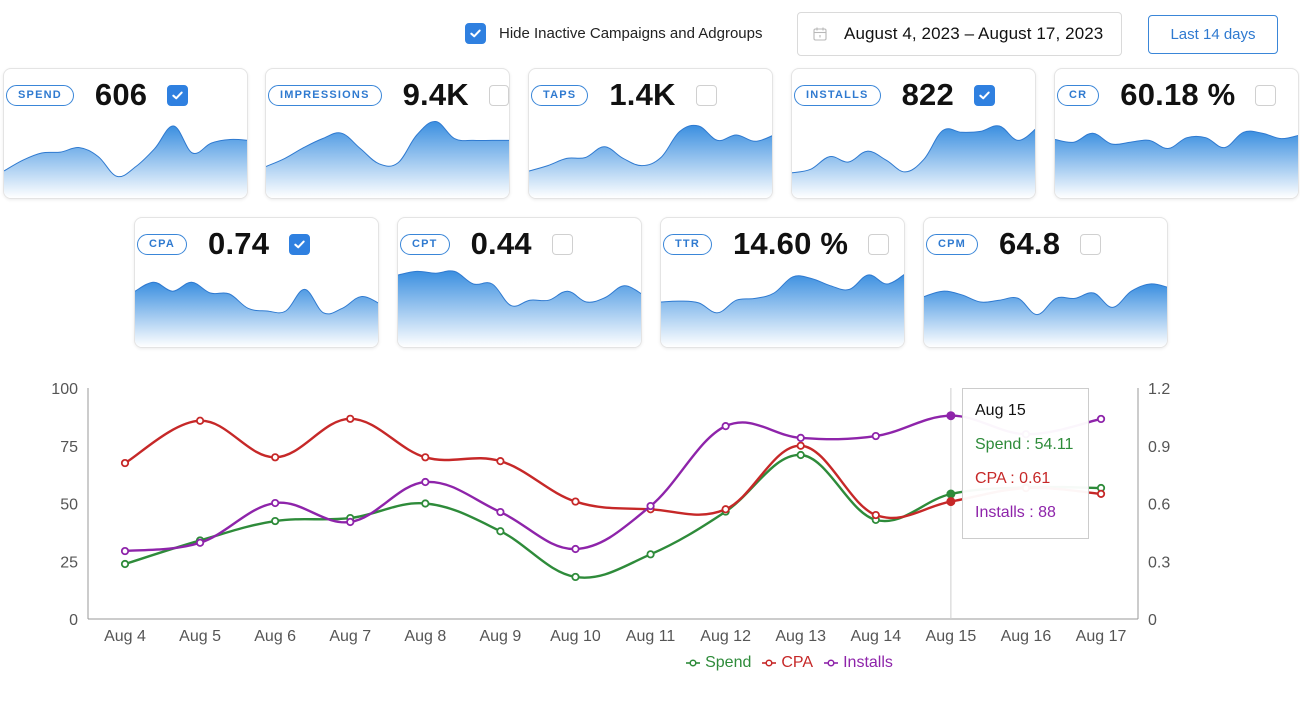 This screenshot has width=1300, height=704. I want to click on last-14-days-button: Last 14 days, so click(1213, 34).